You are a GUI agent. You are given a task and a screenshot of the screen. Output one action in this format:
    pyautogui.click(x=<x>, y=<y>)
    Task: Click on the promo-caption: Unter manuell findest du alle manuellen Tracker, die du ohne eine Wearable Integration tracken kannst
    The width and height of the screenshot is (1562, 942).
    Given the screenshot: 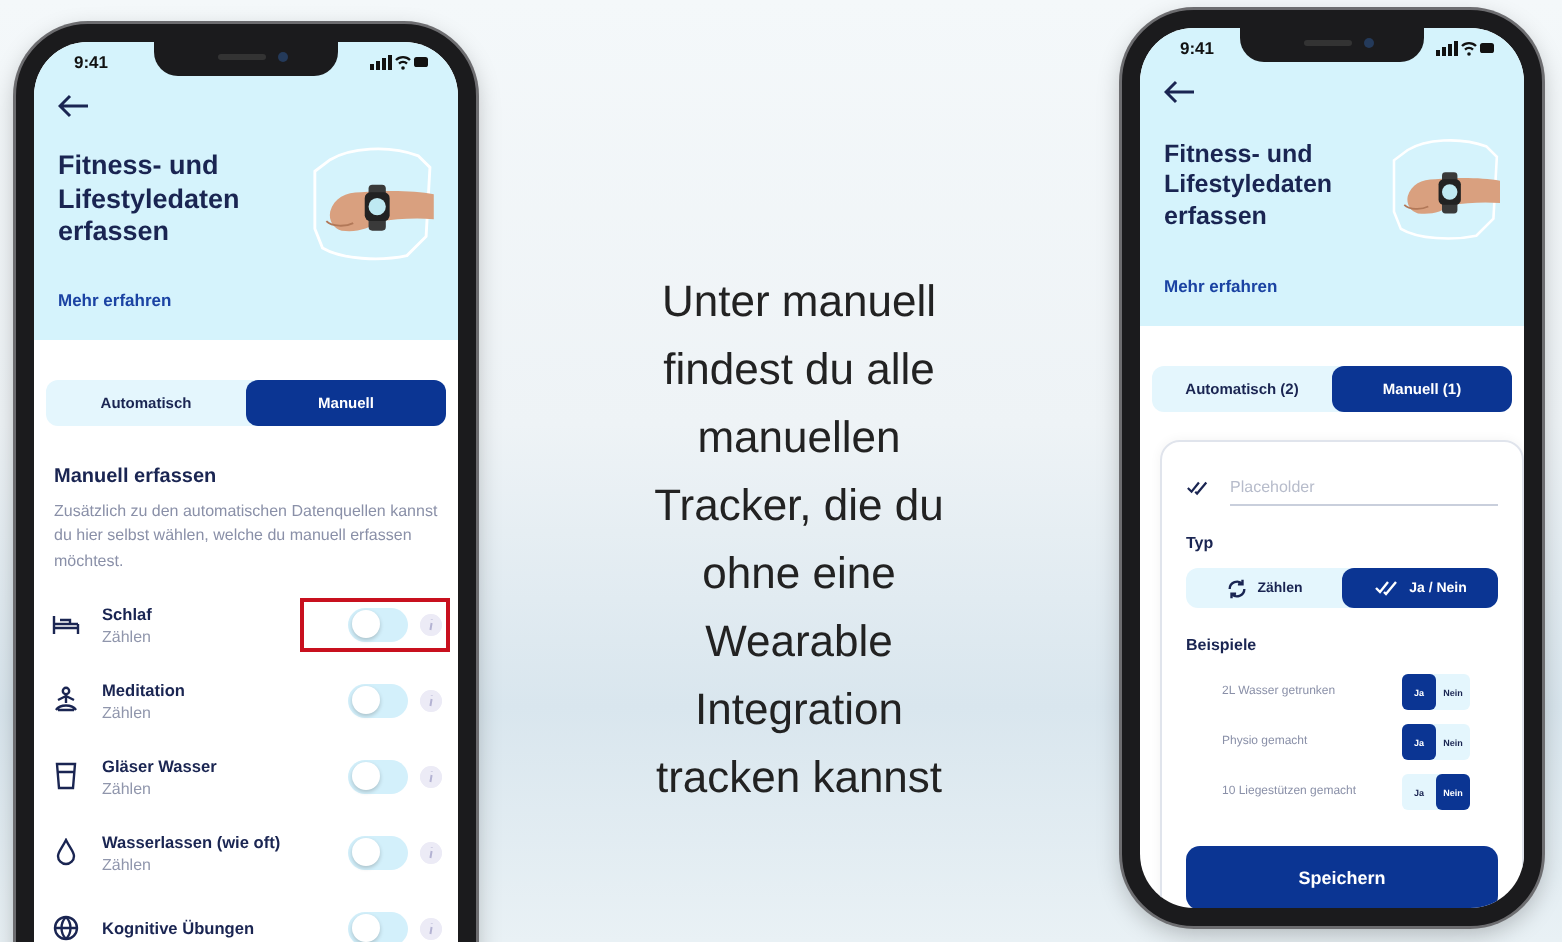 What is the action you would take?
    pyautogui.click(x=799, y=540)
    